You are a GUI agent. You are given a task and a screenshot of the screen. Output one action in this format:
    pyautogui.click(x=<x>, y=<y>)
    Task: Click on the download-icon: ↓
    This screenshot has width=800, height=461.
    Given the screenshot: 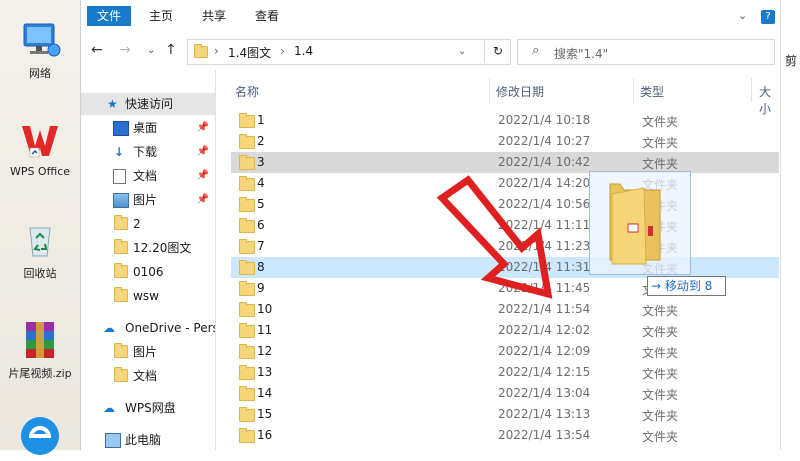 What is the action you would take?
    pyautogui.click(x=119, y=152)
    